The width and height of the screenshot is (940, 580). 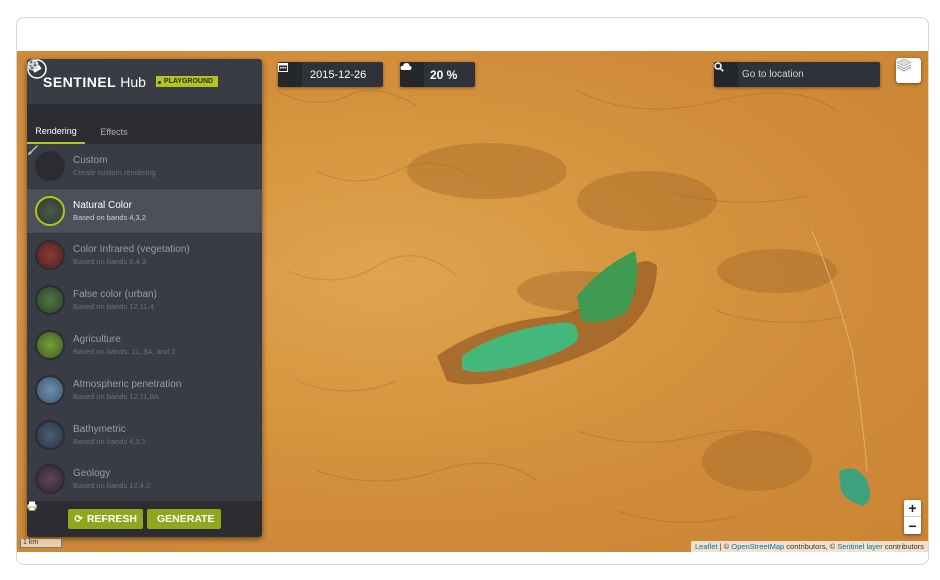 What do you see at coordinates (46, 163) in the screenshot?
I see `brush-icon` at bounding box center [46, 163].